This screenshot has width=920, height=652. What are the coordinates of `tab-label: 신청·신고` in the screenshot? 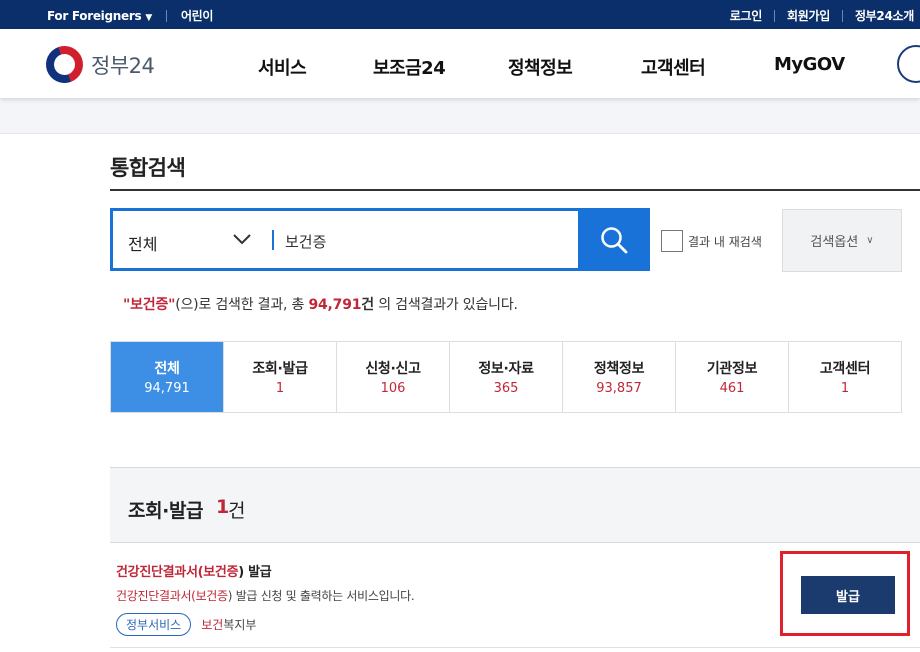 It's located at (393, 369).